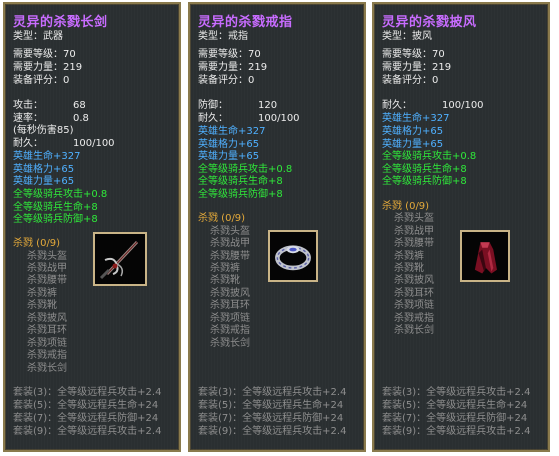 The image size is (559, 456). What do you see at coordinates (407, 36) in the screenshot?
I see `item-type: 类型：披风` at bounding box center [407, 36].